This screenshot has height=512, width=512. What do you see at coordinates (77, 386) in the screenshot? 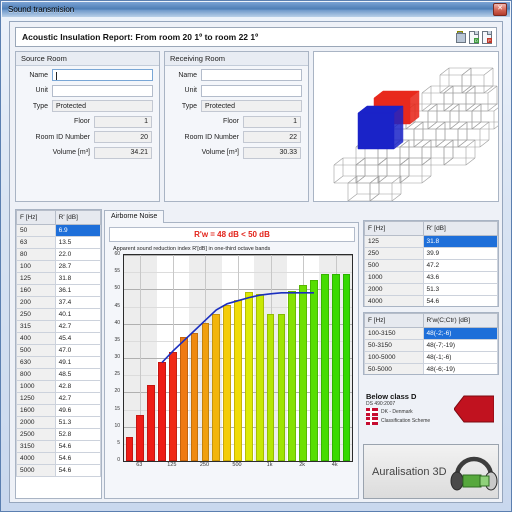
I see `third-octave-value: 42.8` at bounding box center [77, 386].